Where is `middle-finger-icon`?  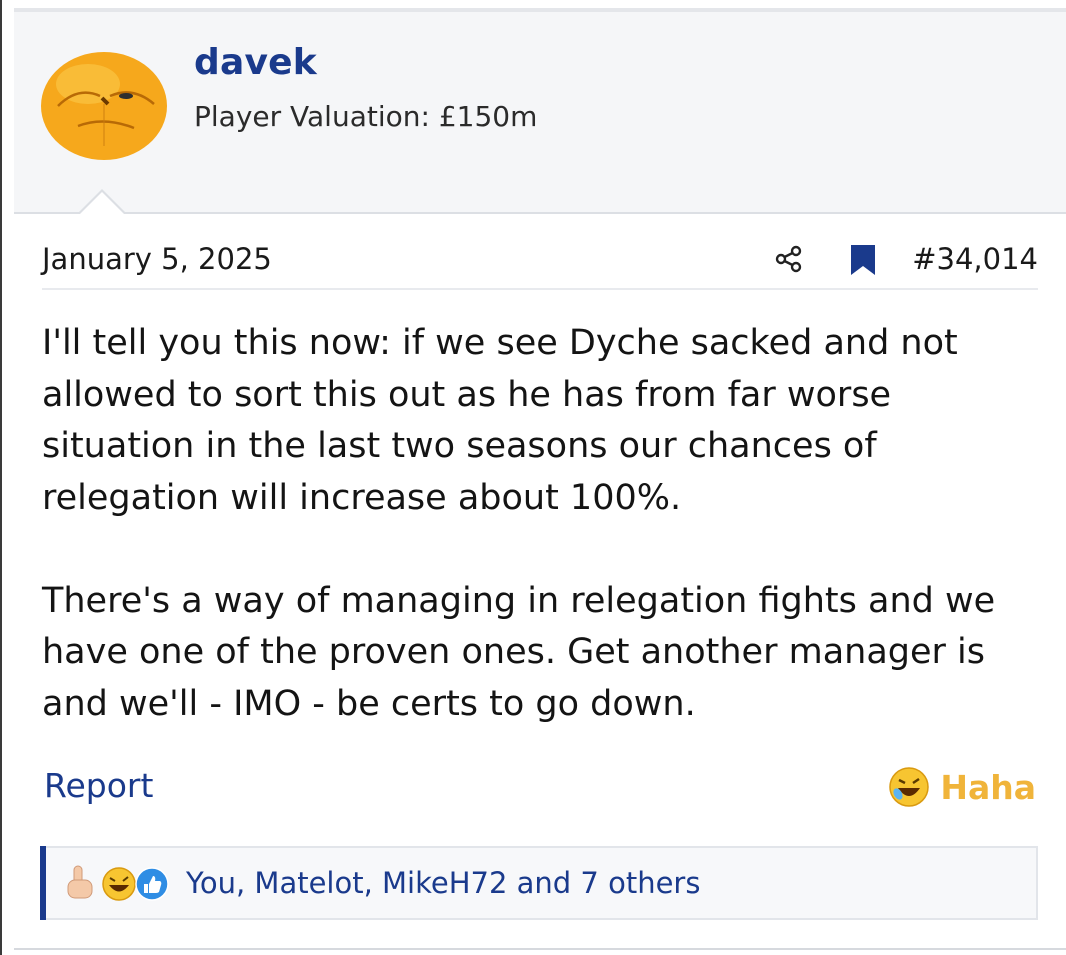 middle-finger-icon is located at coordinates (80, 882).